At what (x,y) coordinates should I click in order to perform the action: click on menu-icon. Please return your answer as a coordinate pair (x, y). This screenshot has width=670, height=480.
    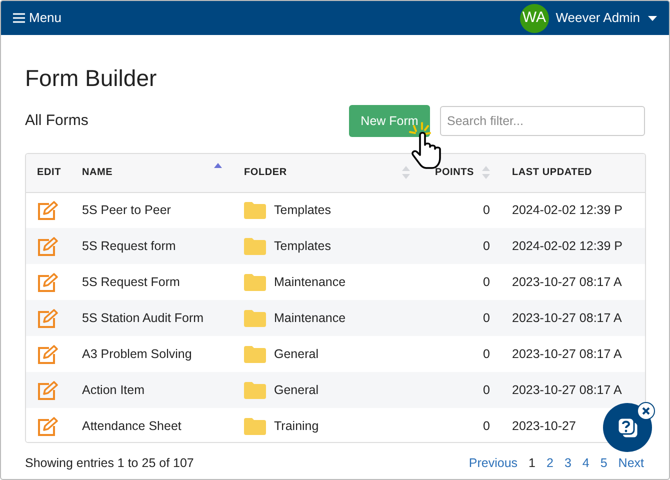
    Looking at the image, I should click on (19, 18).